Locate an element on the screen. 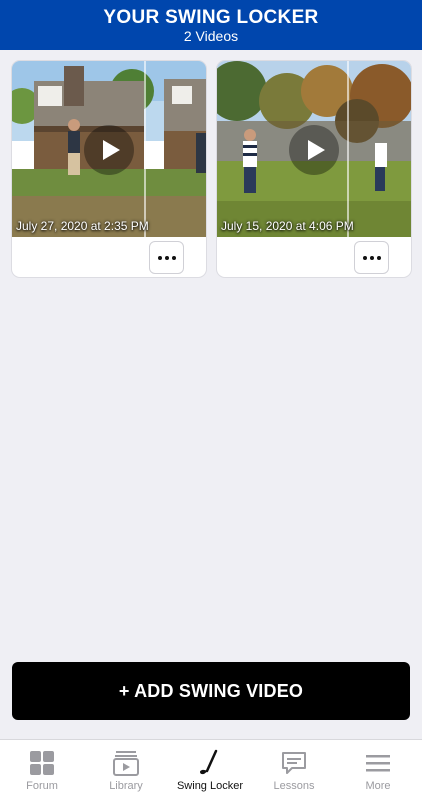  tab-label: Library is located at coordinates (126, 786).